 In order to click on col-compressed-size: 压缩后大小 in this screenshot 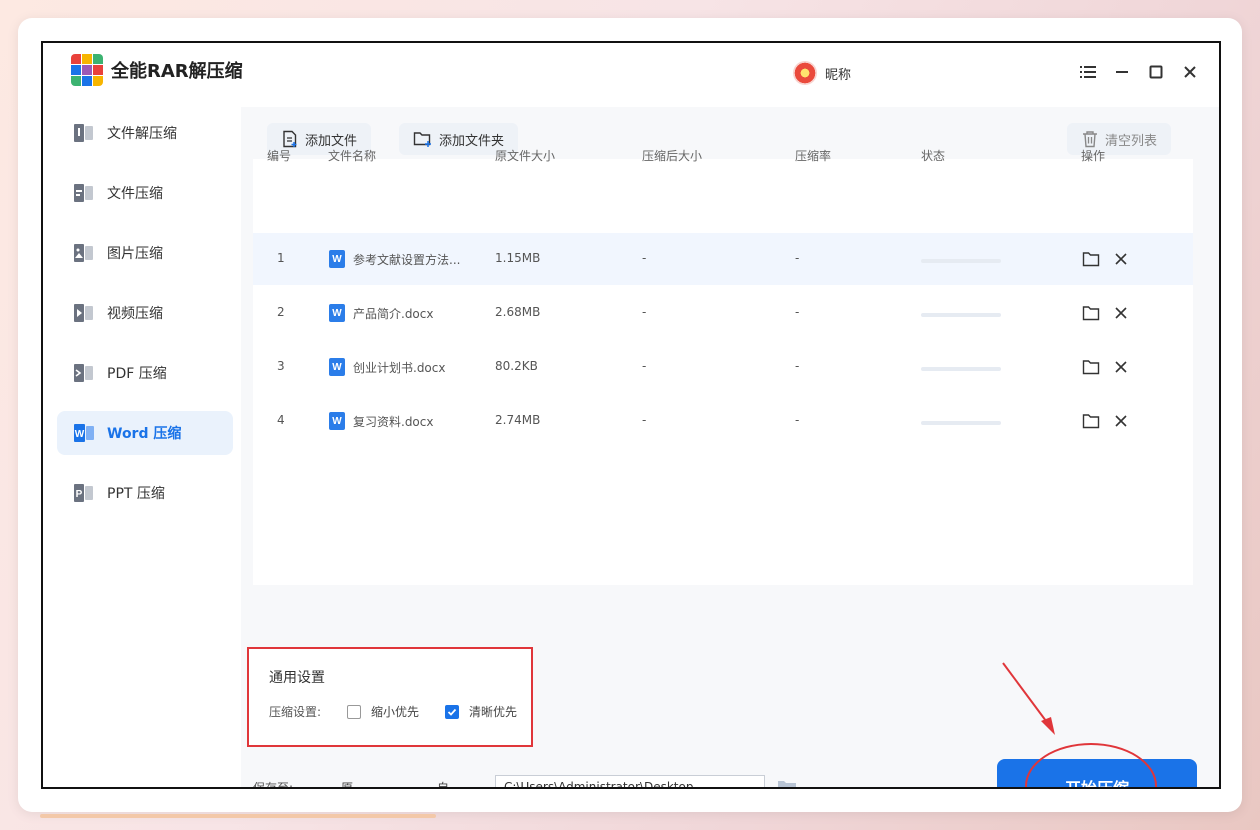, I will do `click(672, 156)`.